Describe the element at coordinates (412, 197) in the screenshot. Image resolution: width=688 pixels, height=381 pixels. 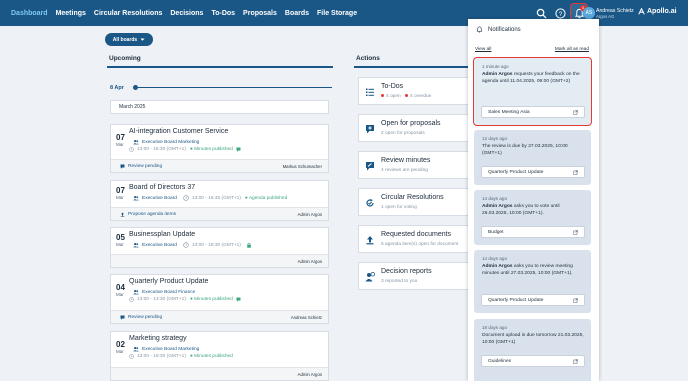
I see `action-title: Circular Resolutions` at that location.